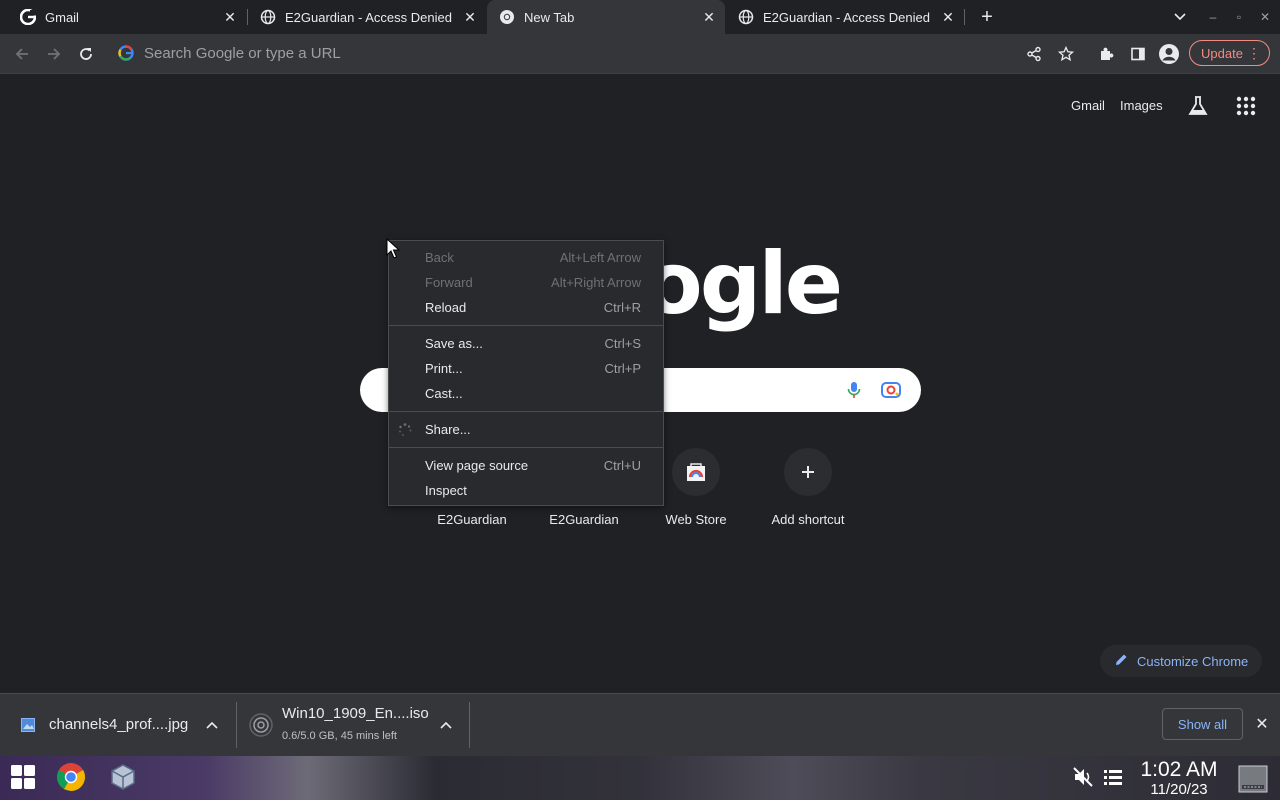 The width and height of the screenshot is (1280, 800). I want to click on omnibox, so click(610, 53).